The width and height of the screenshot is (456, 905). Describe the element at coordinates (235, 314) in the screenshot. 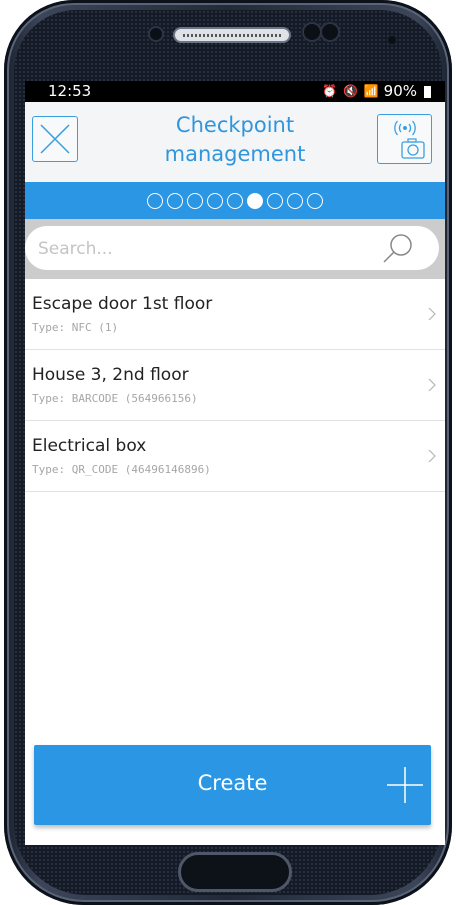

I see `list-item: Escape door 1st floor Type: NFC (1)` at that location.